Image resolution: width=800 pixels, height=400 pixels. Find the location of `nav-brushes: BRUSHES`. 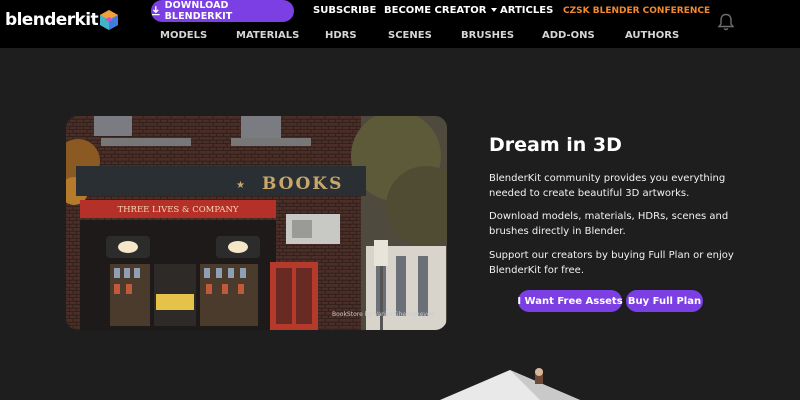

nav-brushes: BRUSHES is located at coordinates (487, 35).